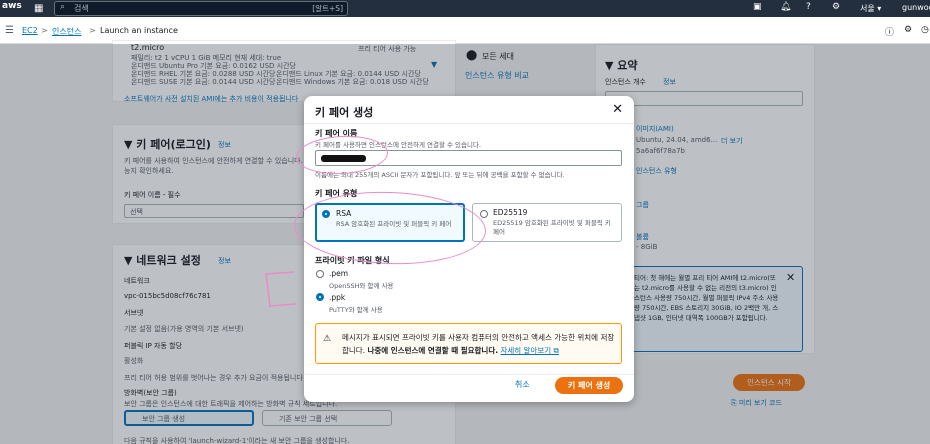 This screenshot has height=444, width=930. I want to click on cancel-button: 취소, so click(522, 384).